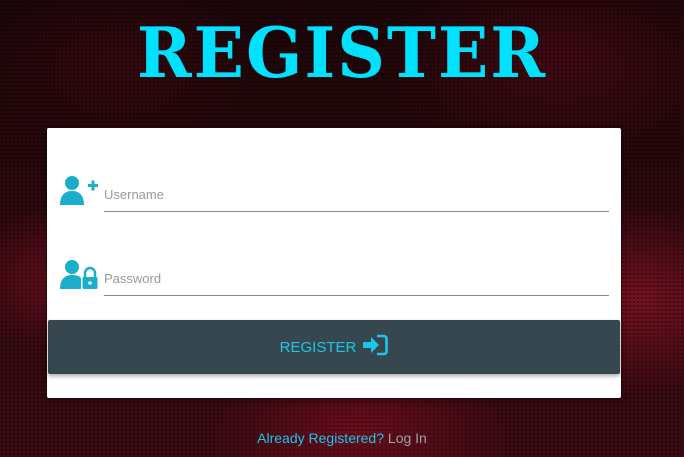 This screenshot has height=457, width=684. I want to click on login-prompt: Already Registered? Log In, so click(342, 438).